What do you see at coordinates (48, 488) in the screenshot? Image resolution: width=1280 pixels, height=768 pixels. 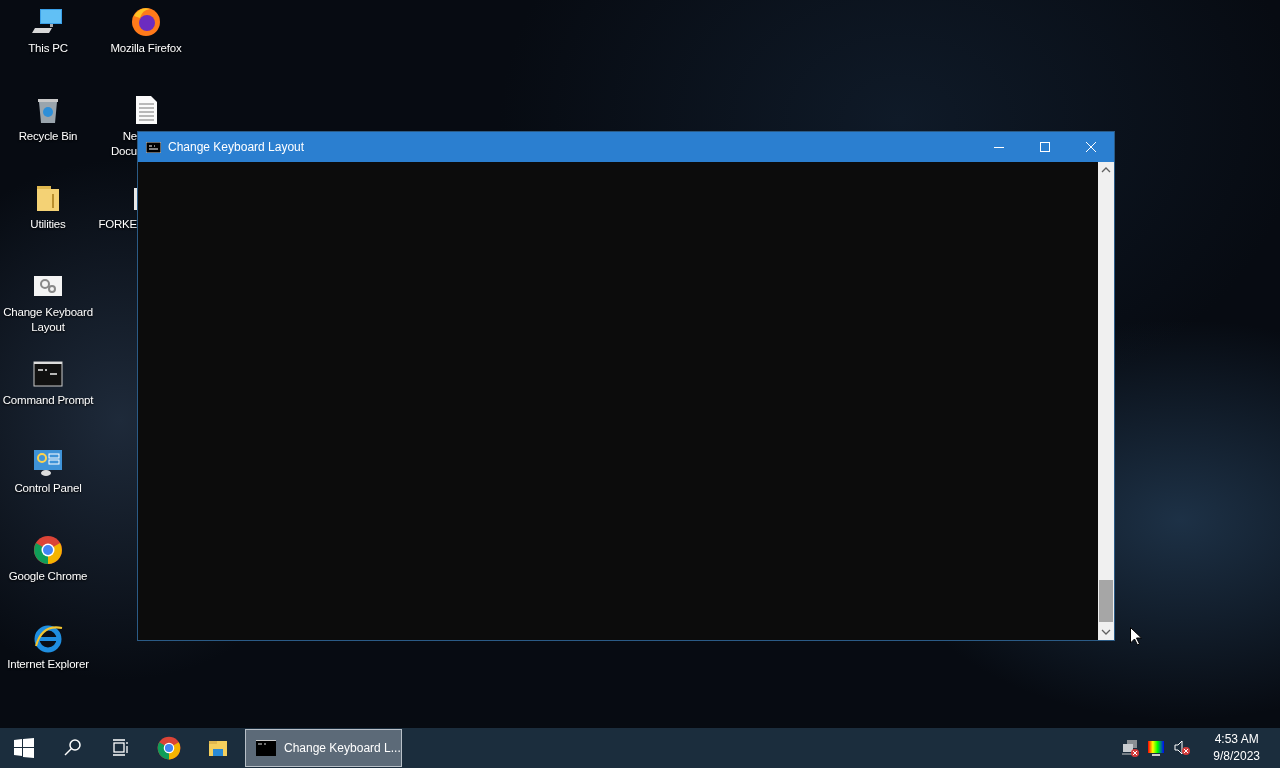 I see `shortcut-label: Control Panel` at bounding box center [48, 488].